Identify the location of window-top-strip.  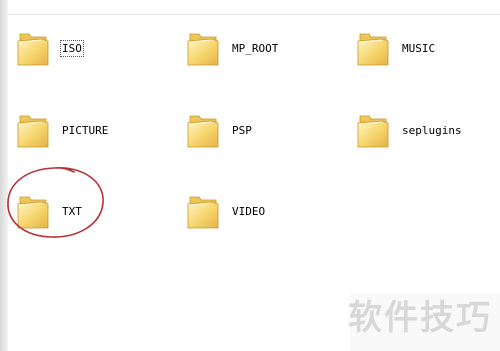
(250, 7).